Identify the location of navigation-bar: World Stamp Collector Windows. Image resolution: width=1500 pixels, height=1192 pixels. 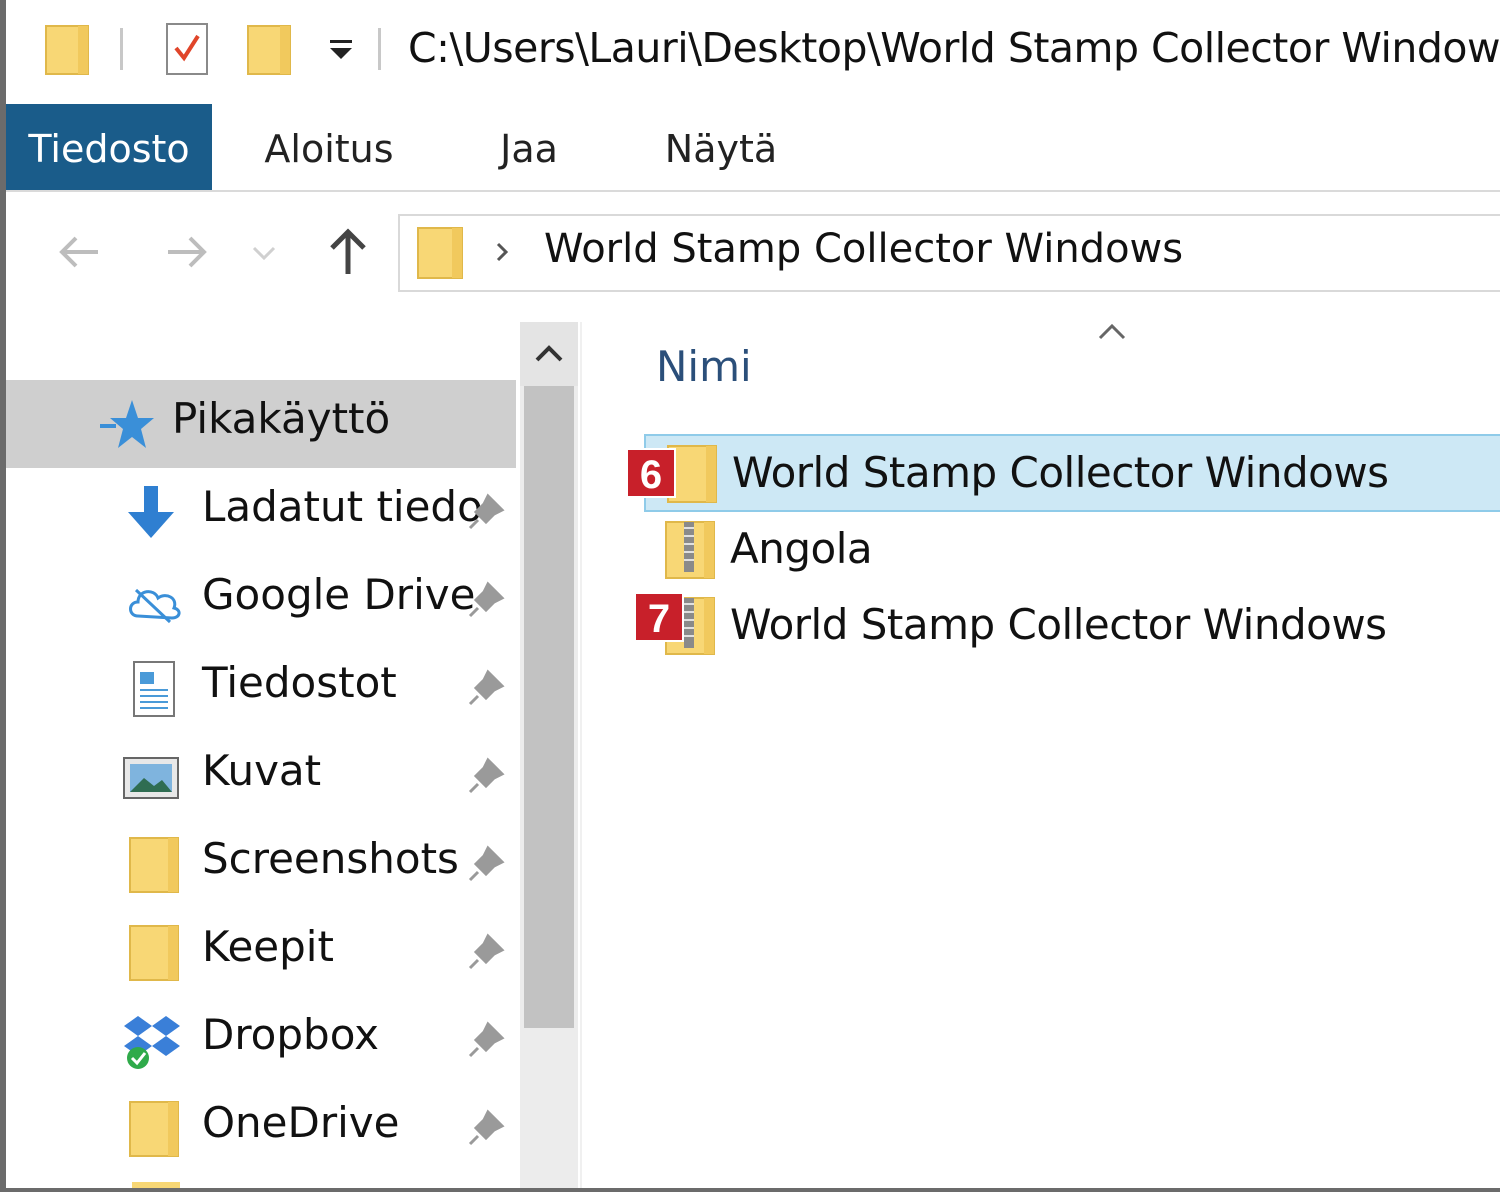
(753, 252).